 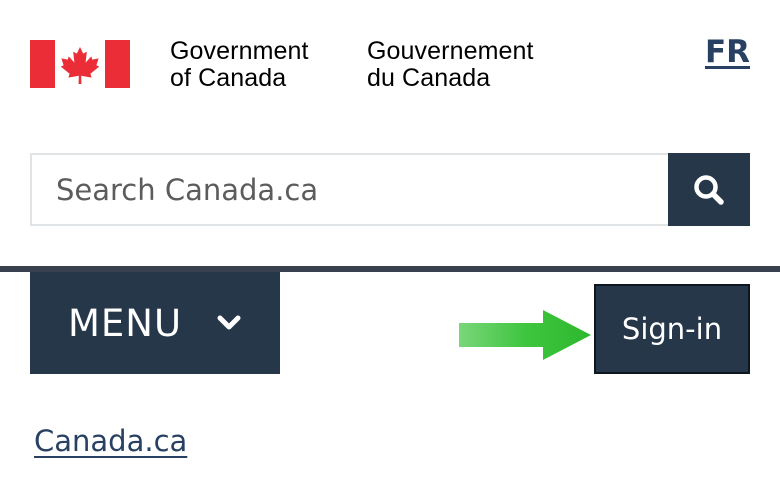 What do you see at coordinates (525, 335) in the screenshot?
I see `arrow-right-icon` at bounding box center [525, 335].